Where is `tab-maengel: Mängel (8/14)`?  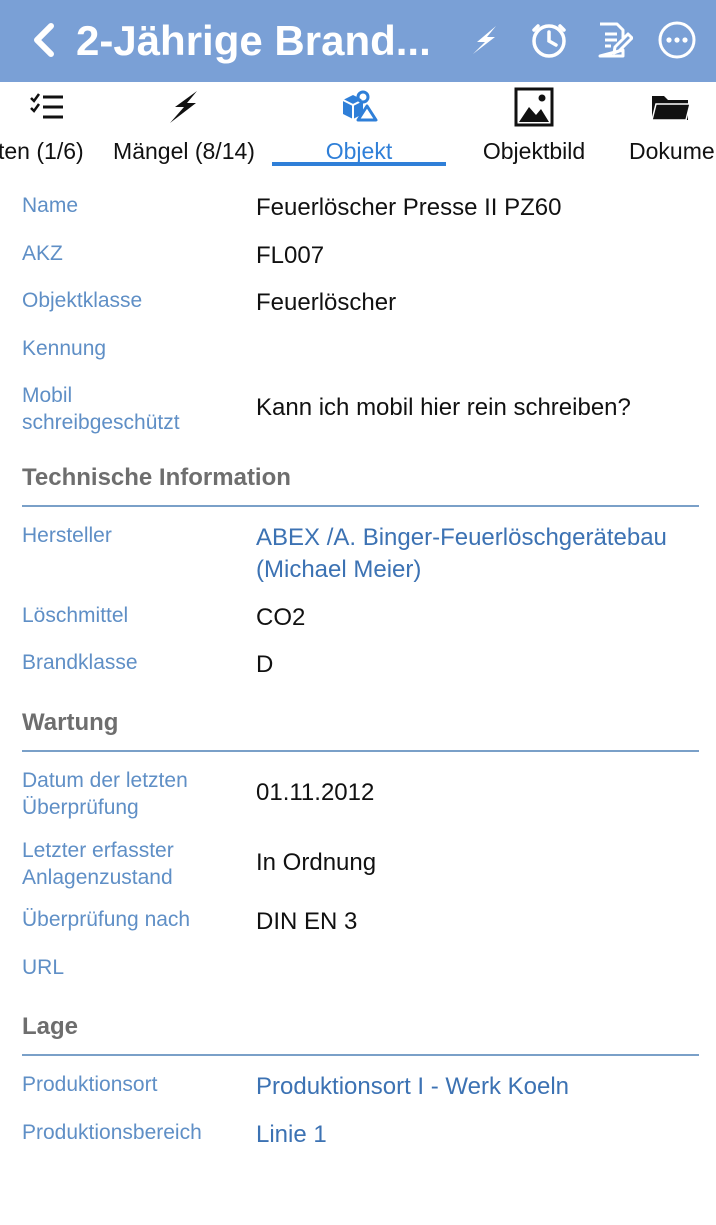
tab-maengel: Mängel (8/14) is located at coordinates (184, 127).